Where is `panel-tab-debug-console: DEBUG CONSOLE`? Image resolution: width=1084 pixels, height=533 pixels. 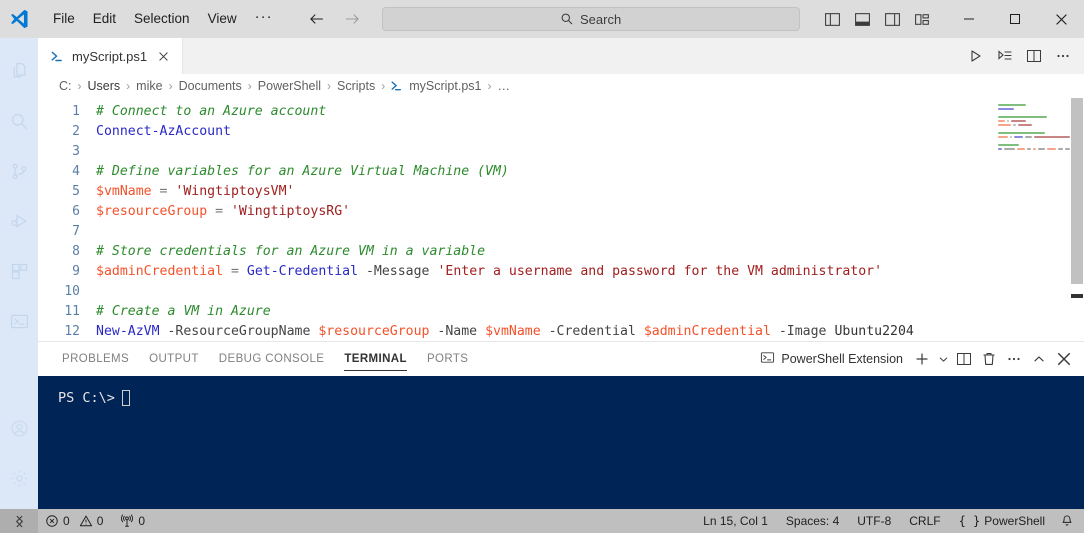 panel-tab-debug-console: DEBUG CONSOLE is located at coordinates (272, 359).